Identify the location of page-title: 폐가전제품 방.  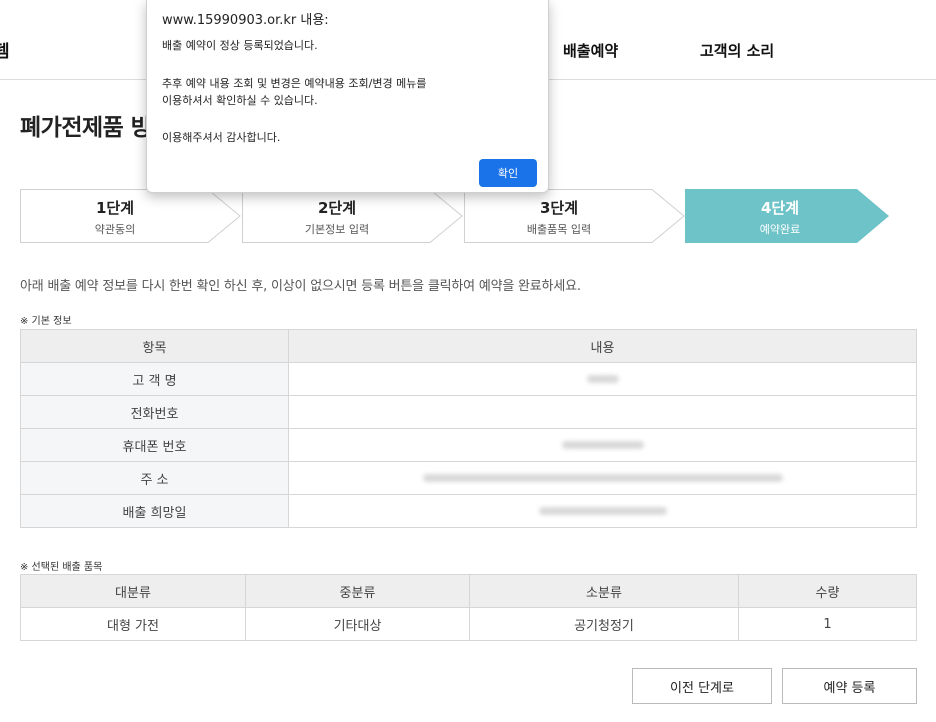
(86, 128).